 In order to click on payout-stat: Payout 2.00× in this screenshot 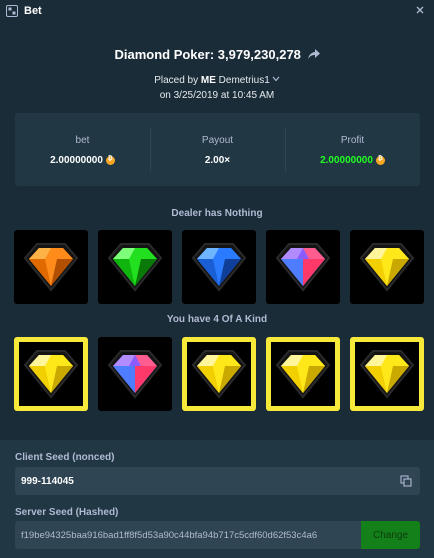, I will do `click(217, 149)`.